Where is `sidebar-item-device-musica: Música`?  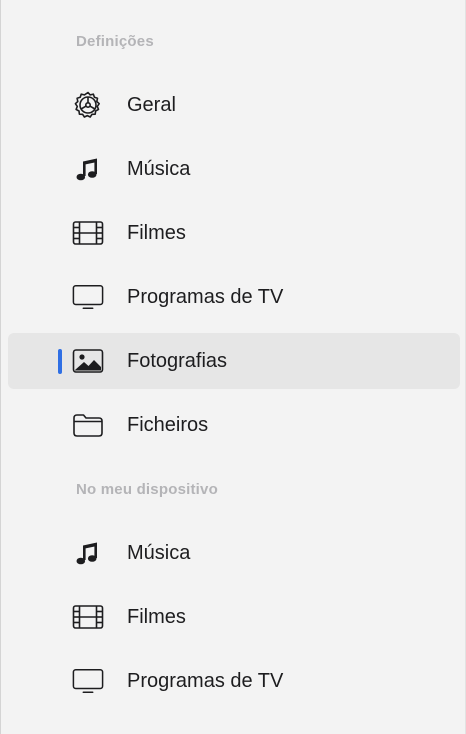 sidebar-item-device-musica: Música is located at coordinates (234, 553).